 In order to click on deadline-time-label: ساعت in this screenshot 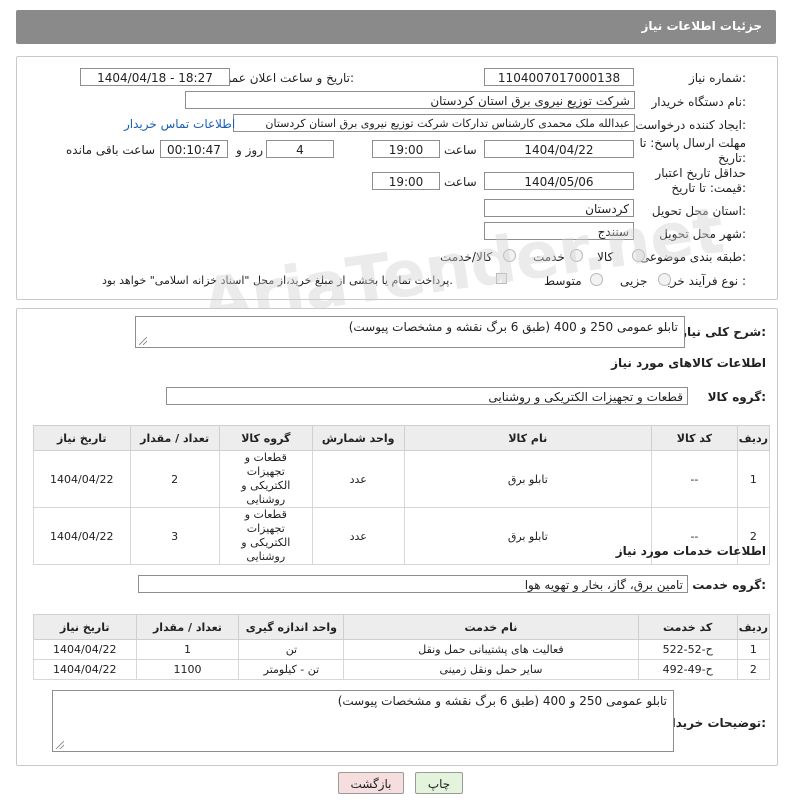, I will do `click(460, 150)`.